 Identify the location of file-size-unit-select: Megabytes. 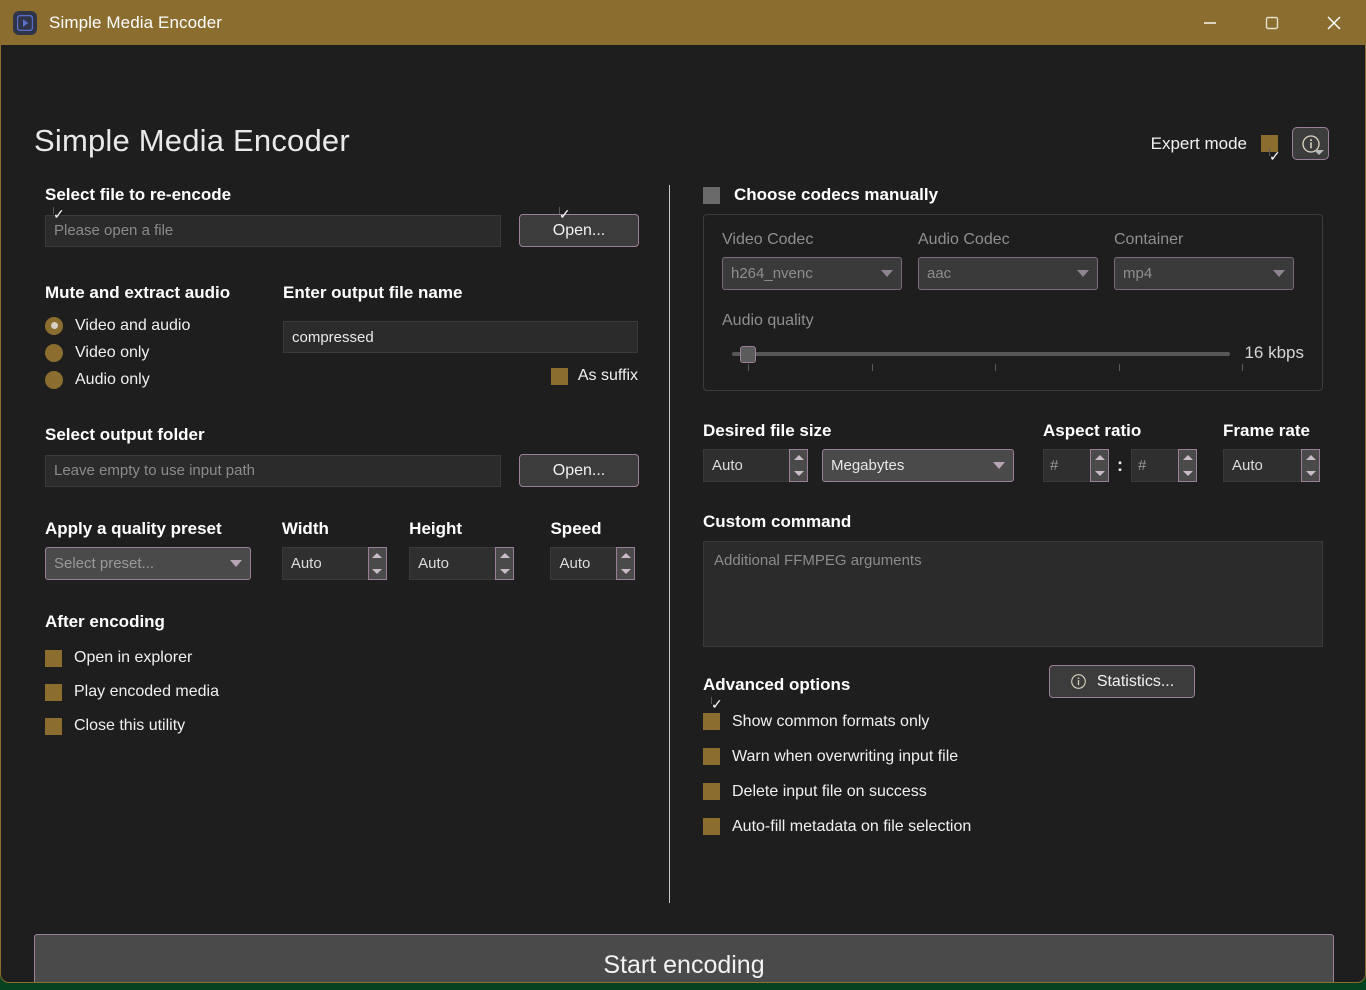
(918, 465).